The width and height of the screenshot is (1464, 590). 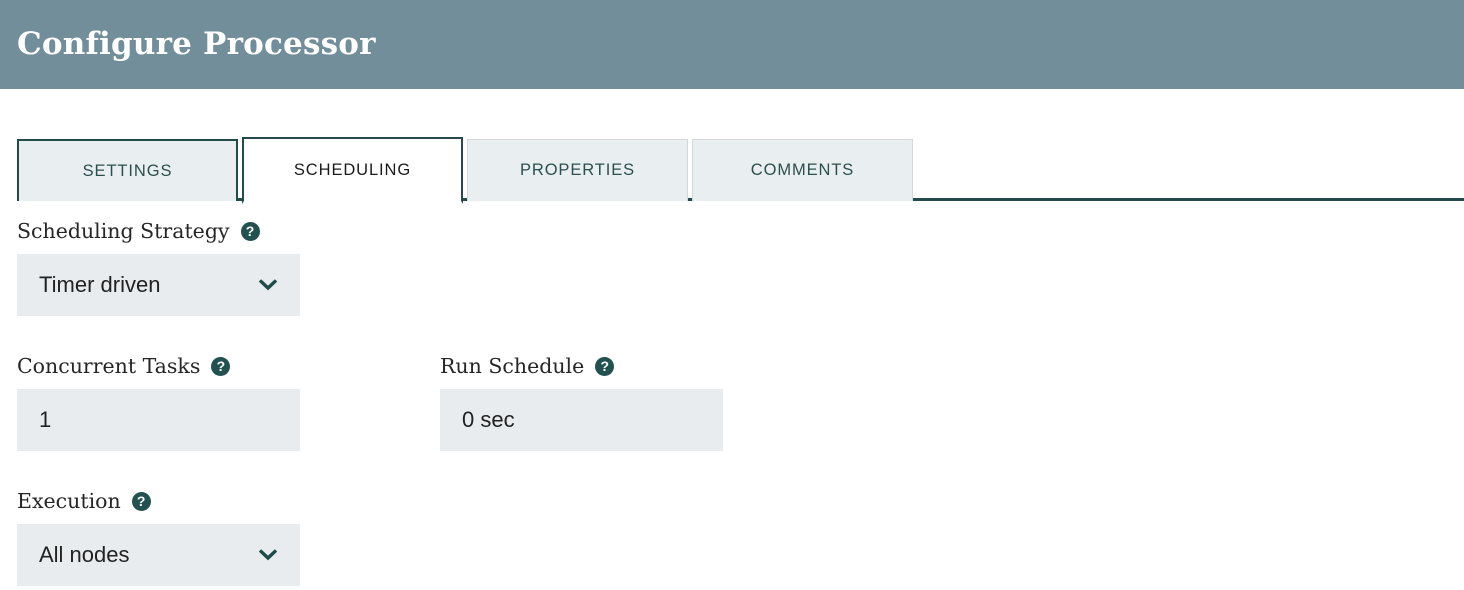 I want to click on tab-comments: COMMENTS, so click(x=802, y=170).